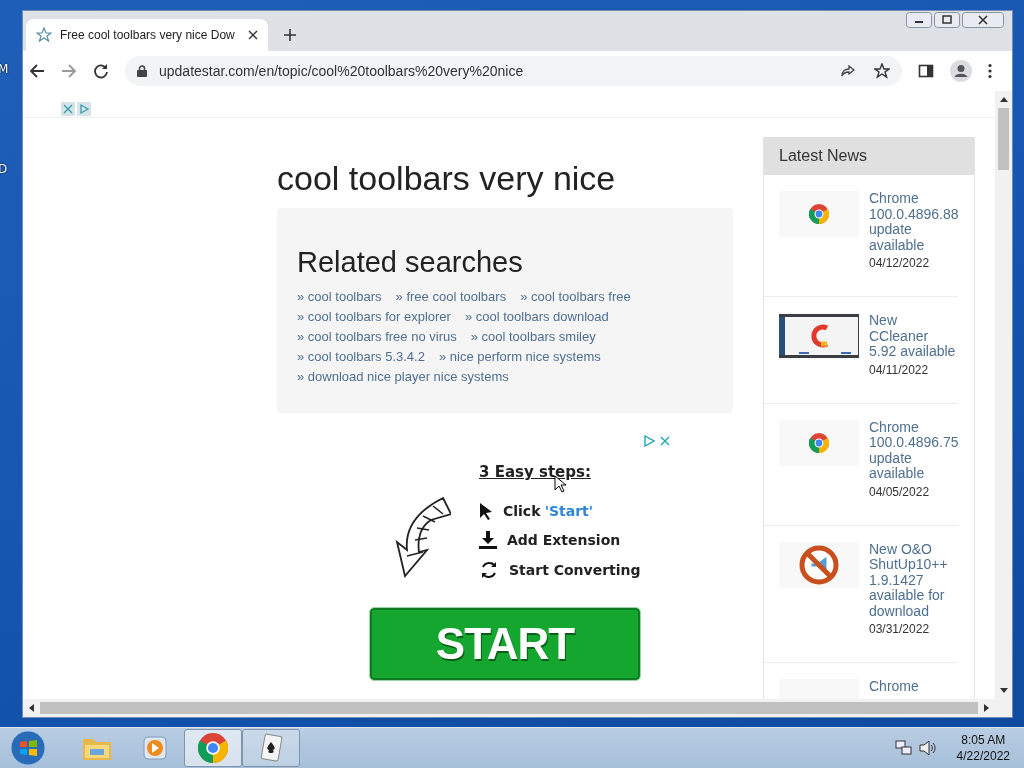 This screenshot has width=1024, height=768. What do you see at coordinates (575, 570) in the screenshot?
I see `step-text: Start Converting` at bounding box center [575, 570].